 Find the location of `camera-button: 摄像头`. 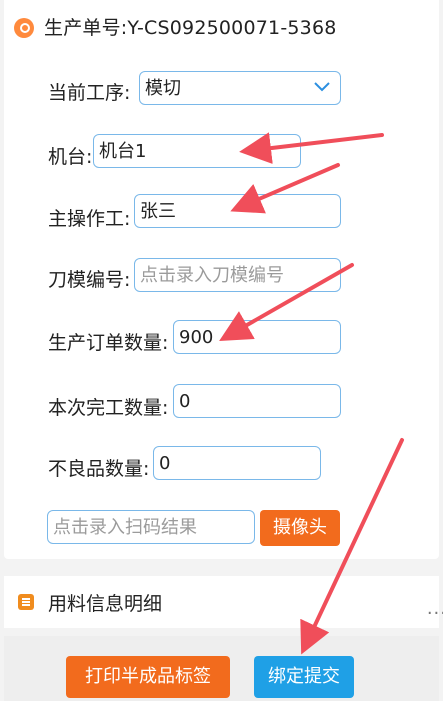

camera-button: 摄像头 is located at coordinates (300, 528).